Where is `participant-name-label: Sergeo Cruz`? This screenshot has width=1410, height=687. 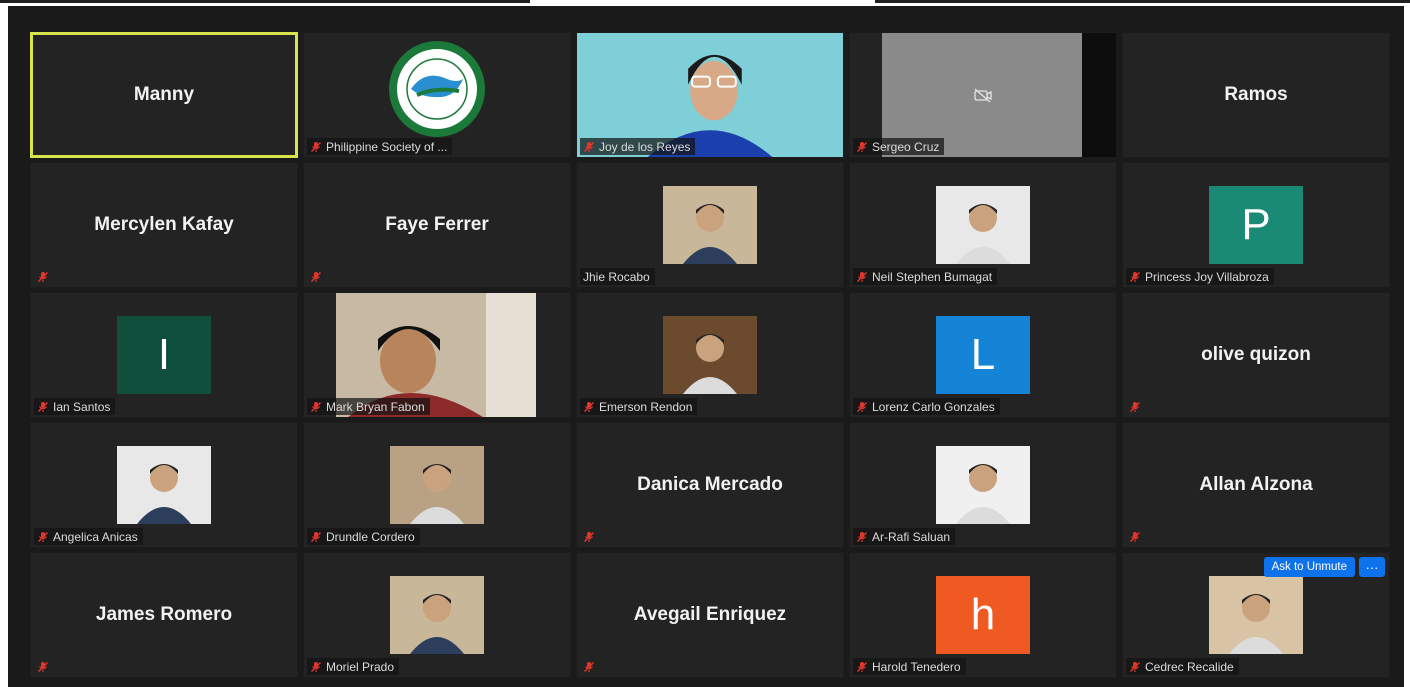 participant-name-label: Sergeo Cruz is located at coordinates (899, 146).